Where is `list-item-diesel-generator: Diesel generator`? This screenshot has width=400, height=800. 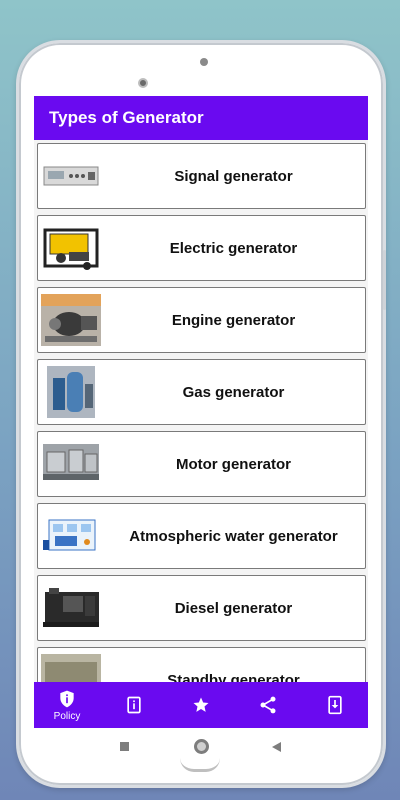 list-item-diesel-generator: Diesel generator is located at coordinates (201, 608).